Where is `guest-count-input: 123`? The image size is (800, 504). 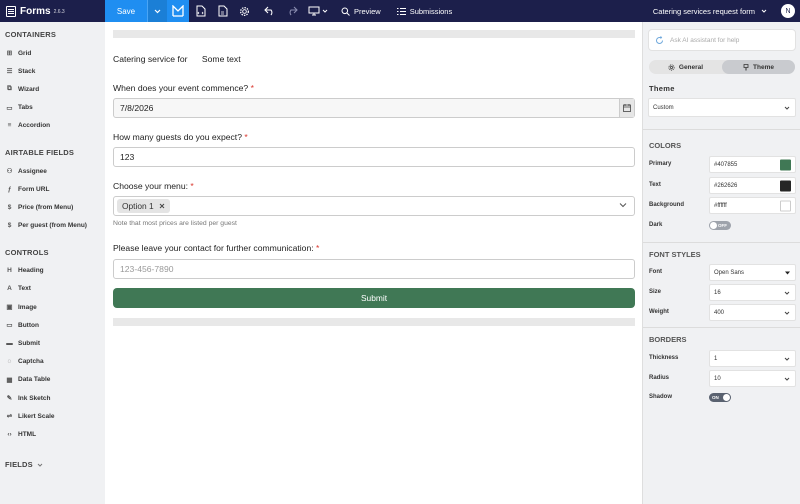
guest-count-input: 123 is located at coordinates (374, 157).